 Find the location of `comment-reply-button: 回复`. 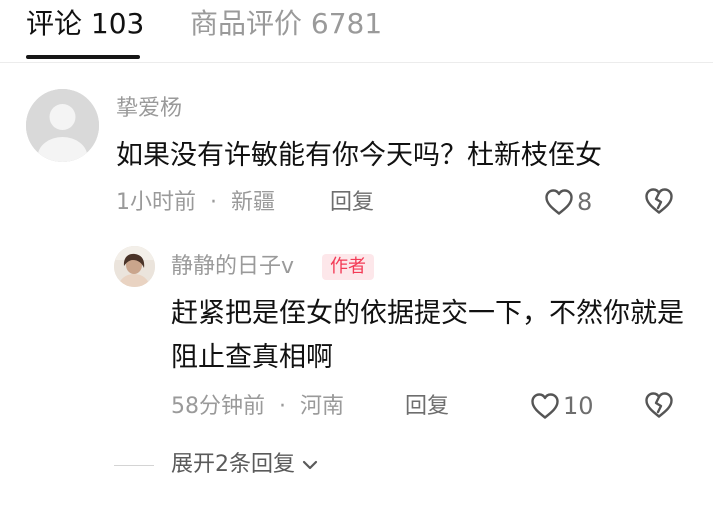

comment-reply-button: 回复 is located at coordinates (352, 203).